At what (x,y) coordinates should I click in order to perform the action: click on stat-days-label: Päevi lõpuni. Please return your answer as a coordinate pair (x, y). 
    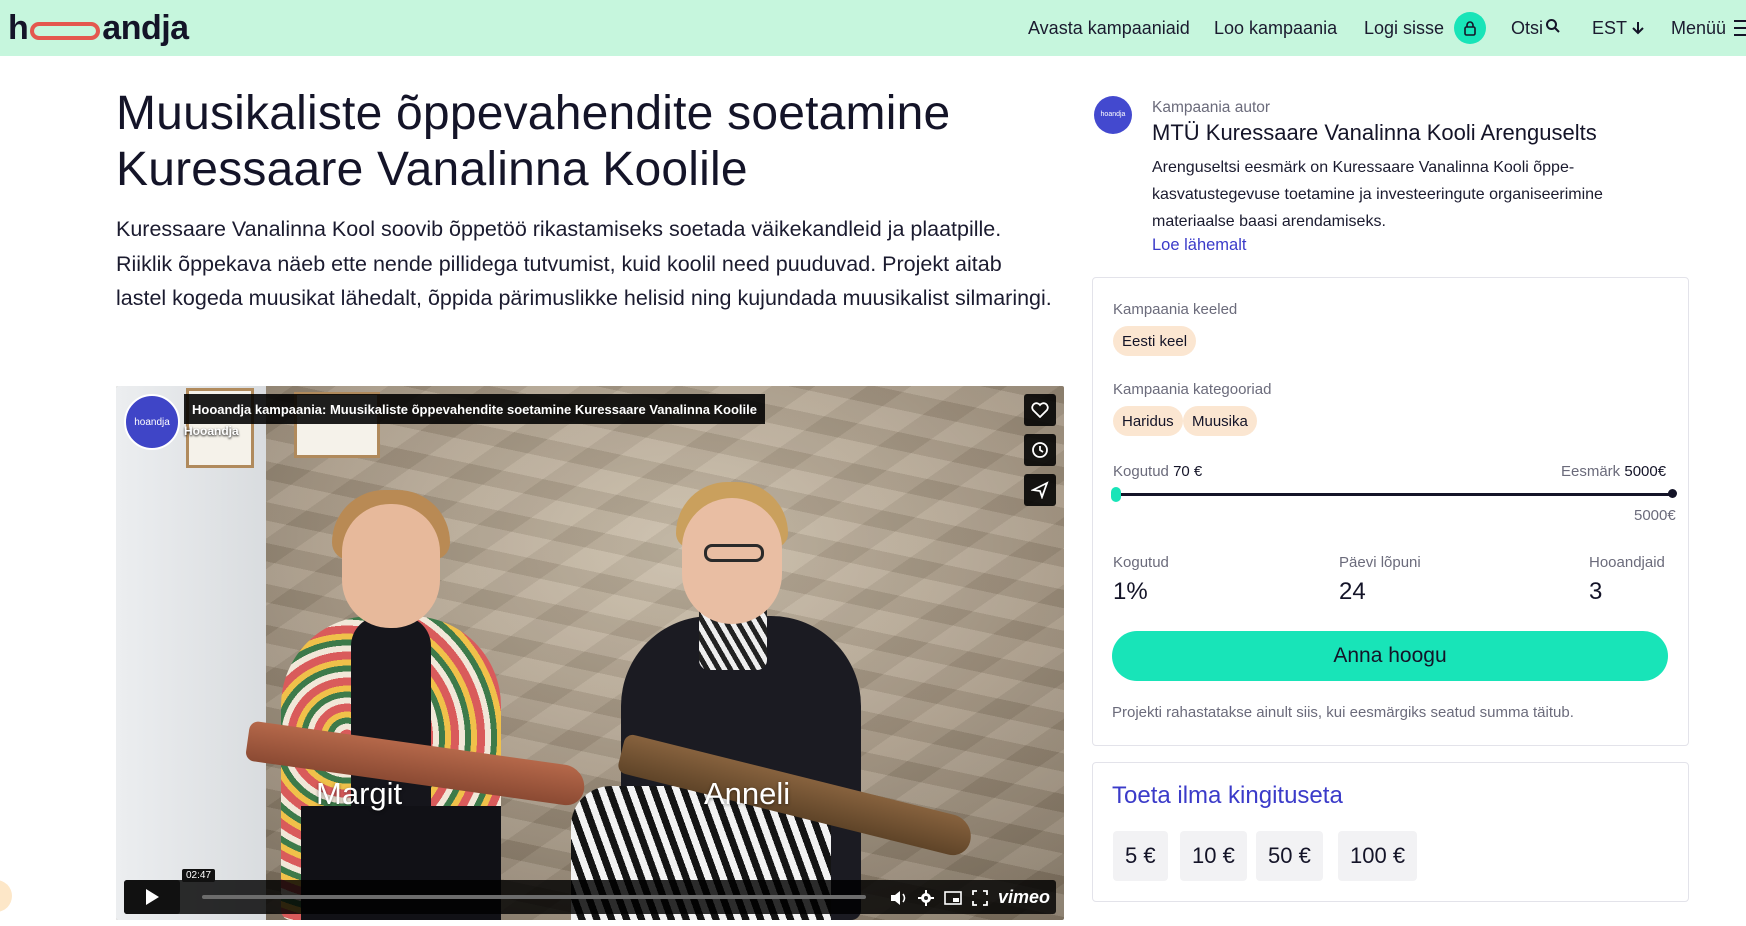
    Looking at the image, I should click on (1380, 562).